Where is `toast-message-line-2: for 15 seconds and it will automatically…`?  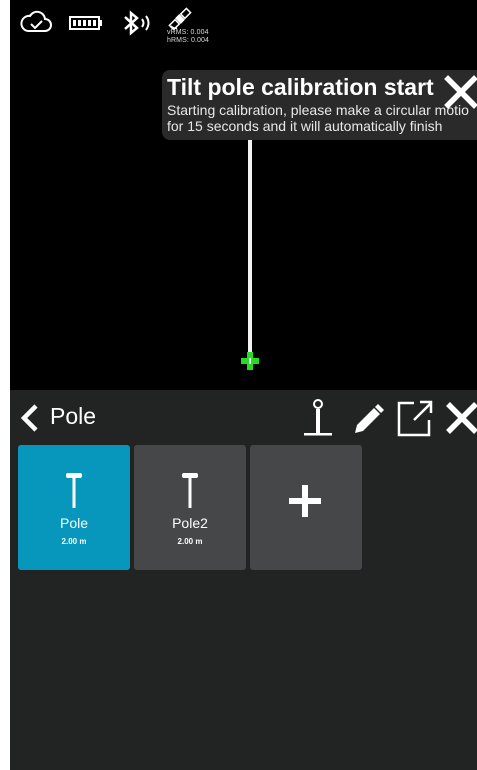 toast-message-line-2: for 15 seconds and it will automatically… is located at coordinates (305, 126).